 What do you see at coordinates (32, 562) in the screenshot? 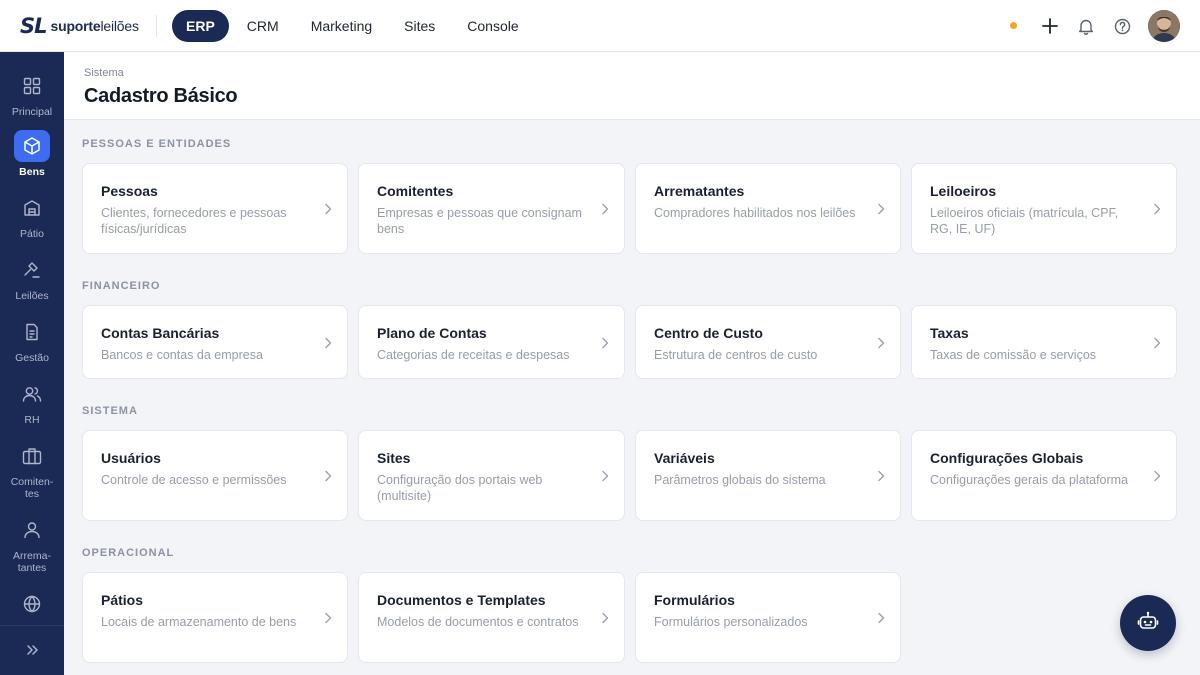
I see `sidebar-label: Arrema- tantes` at bounding box center [32, 562].